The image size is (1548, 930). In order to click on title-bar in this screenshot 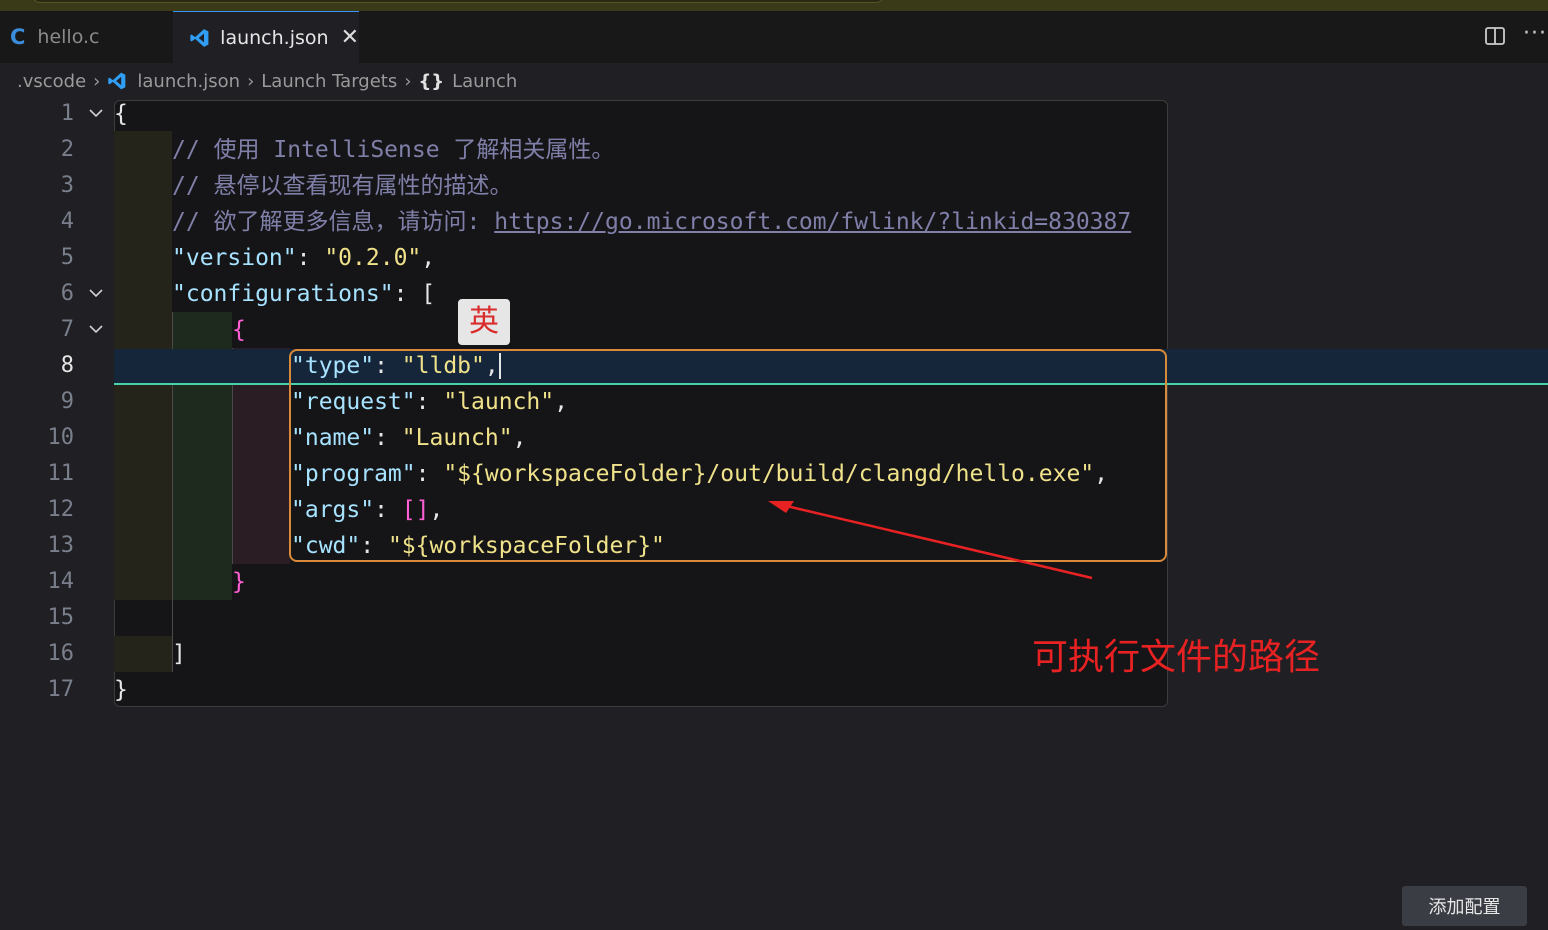, I will do `click(774, 5)`.